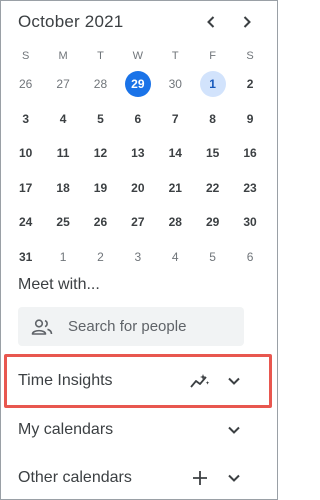 This screenshot has height=500, width=320. What do you see at coordinates (250, 119) in the screenshot?
I see `day-cell: 9` at bounding box center [250, 119].